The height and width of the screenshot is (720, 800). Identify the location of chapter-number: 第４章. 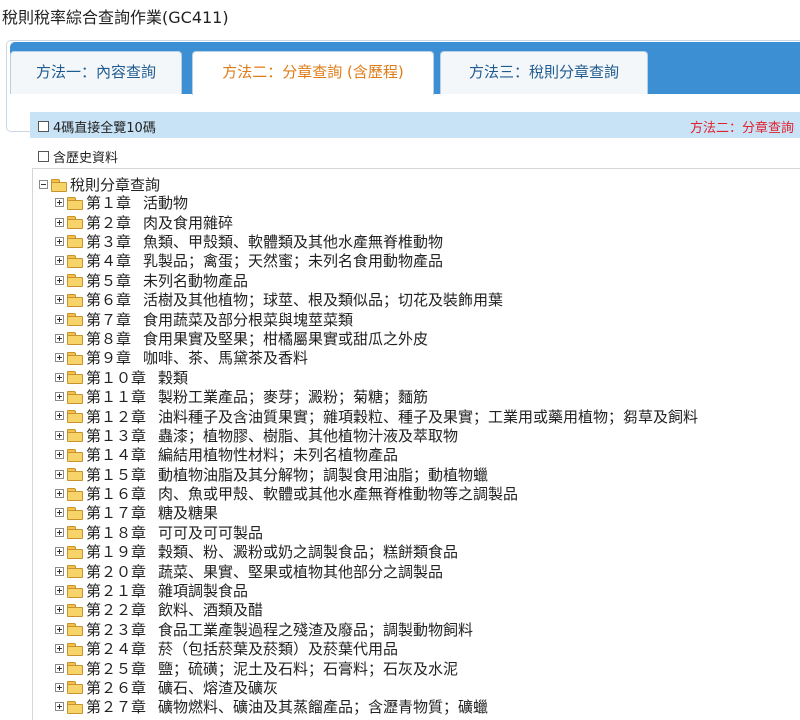
(109, 261).